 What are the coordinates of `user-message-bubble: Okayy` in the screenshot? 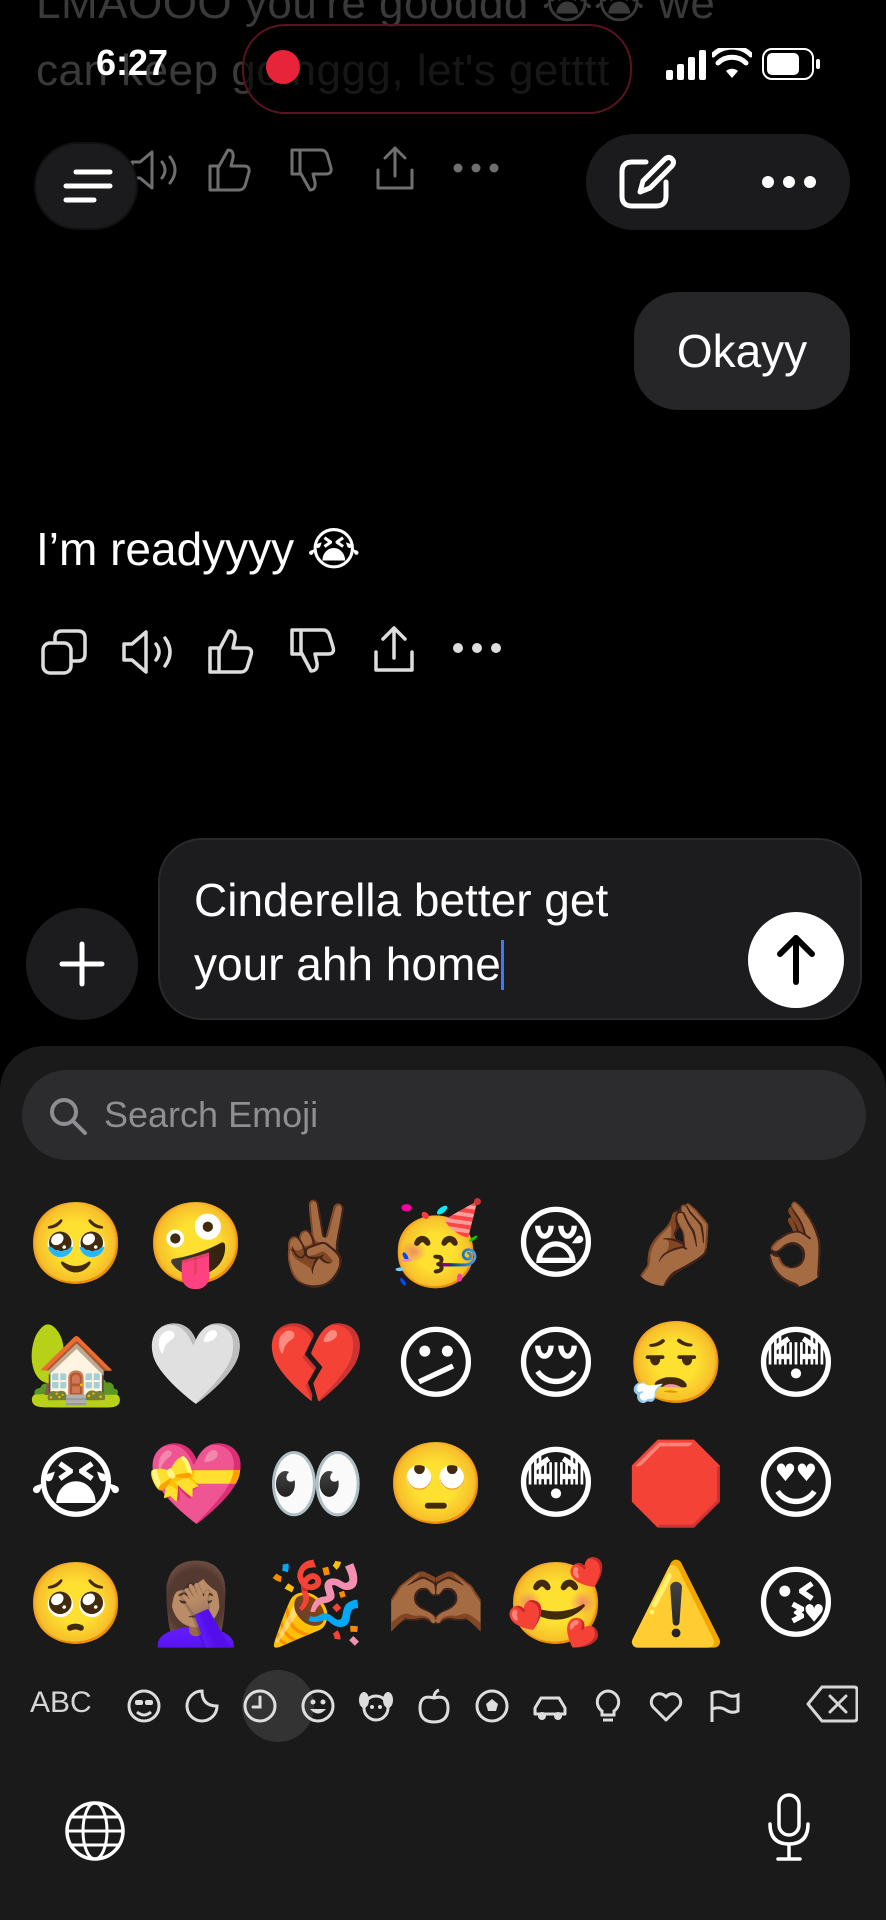 It's located at (742, 351).